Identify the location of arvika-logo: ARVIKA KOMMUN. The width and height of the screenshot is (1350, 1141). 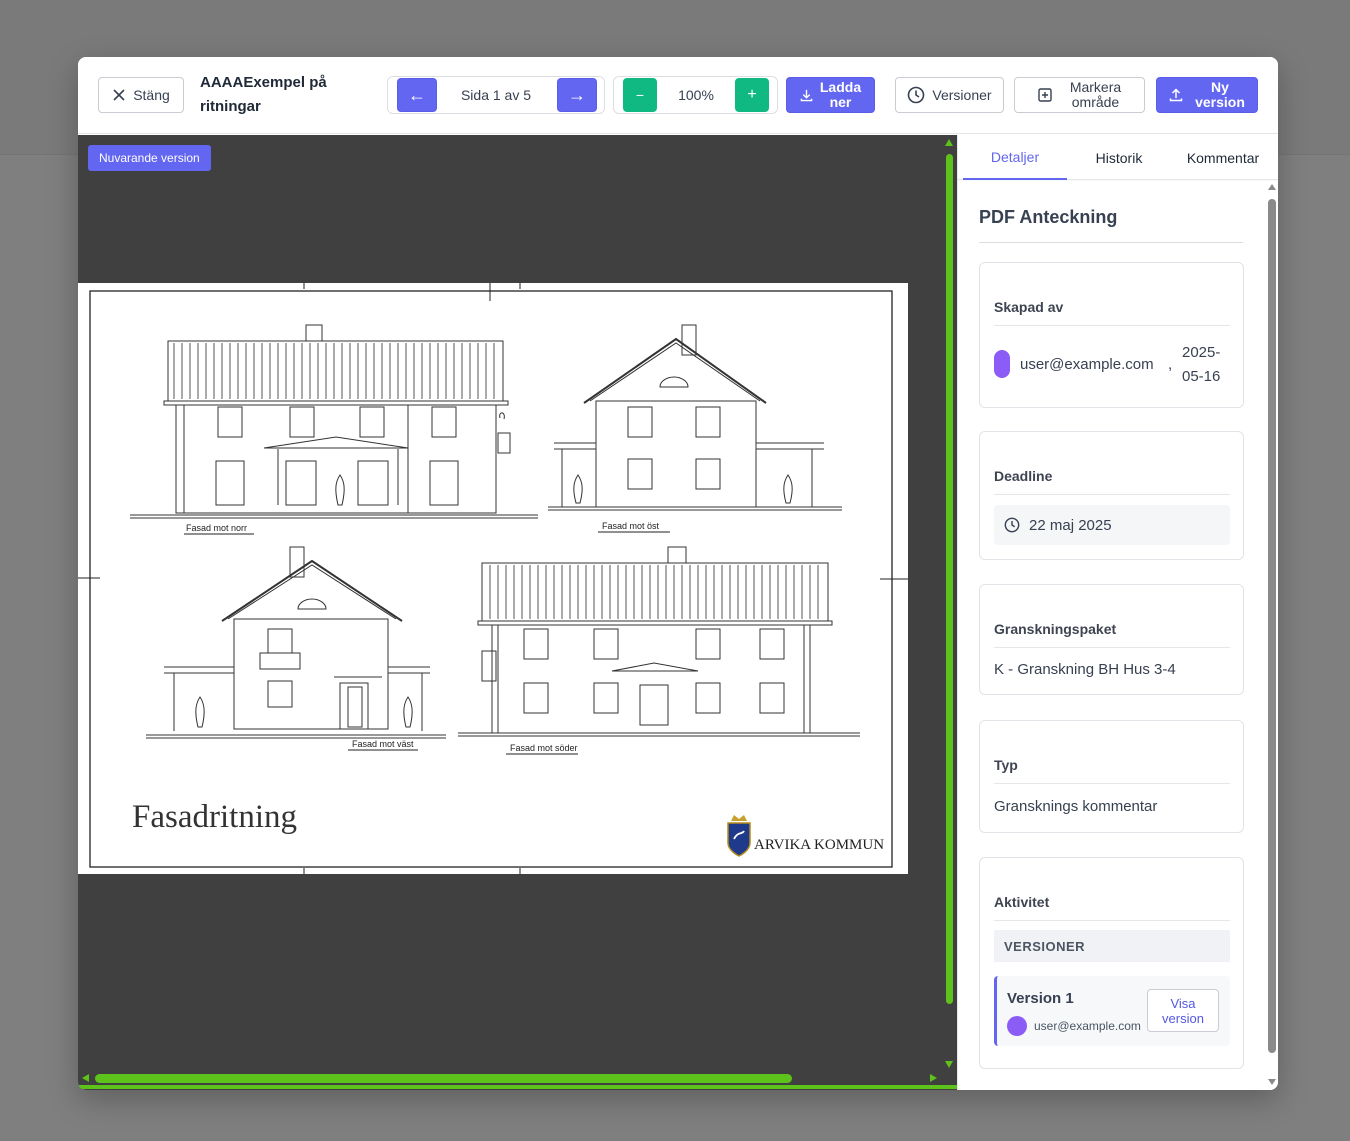
(805, 836).